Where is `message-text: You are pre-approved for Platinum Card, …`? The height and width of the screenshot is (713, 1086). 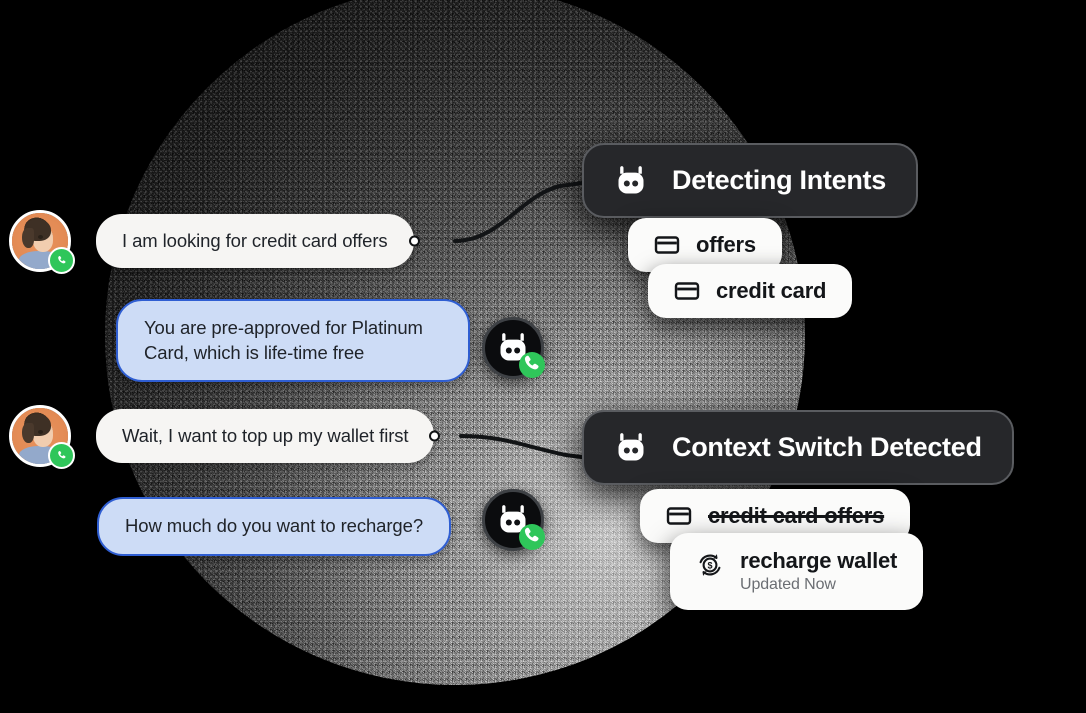
message-text: You are pre-approved for Platinum Card, … is located at coordinates (283, 340).